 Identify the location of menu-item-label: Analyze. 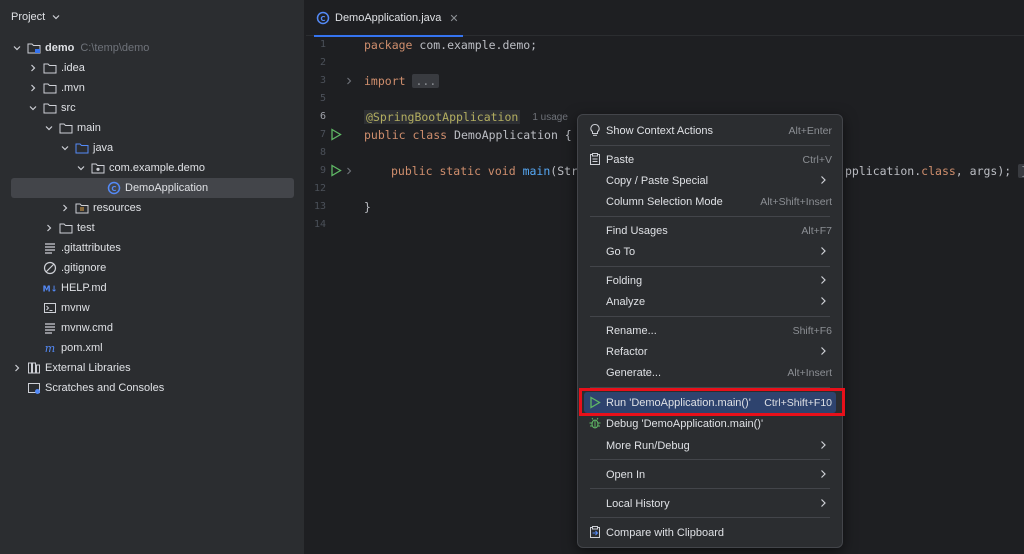
(626, 301).